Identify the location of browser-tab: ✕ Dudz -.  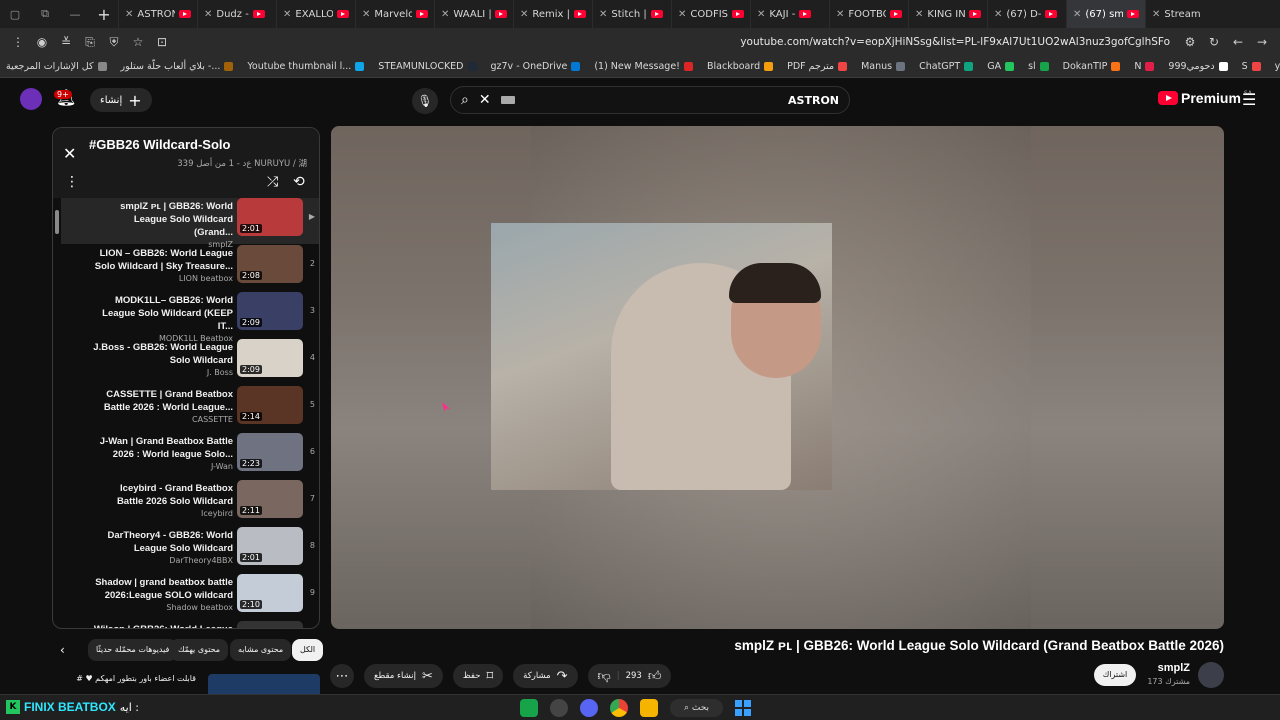
(236, 14).